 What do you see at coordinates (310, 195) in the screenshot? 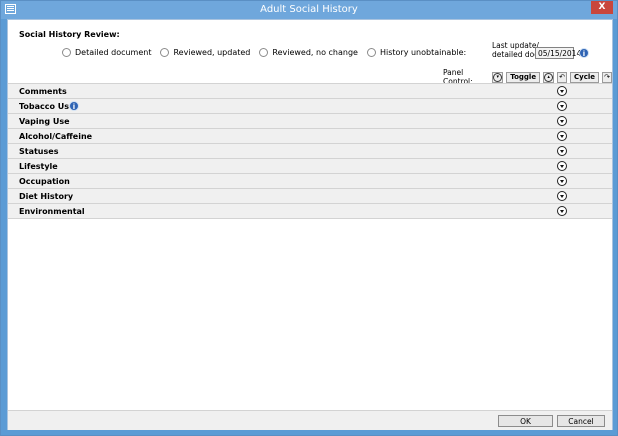
I see `section-diet-history: Diet History` at bounding box center [310, 195].